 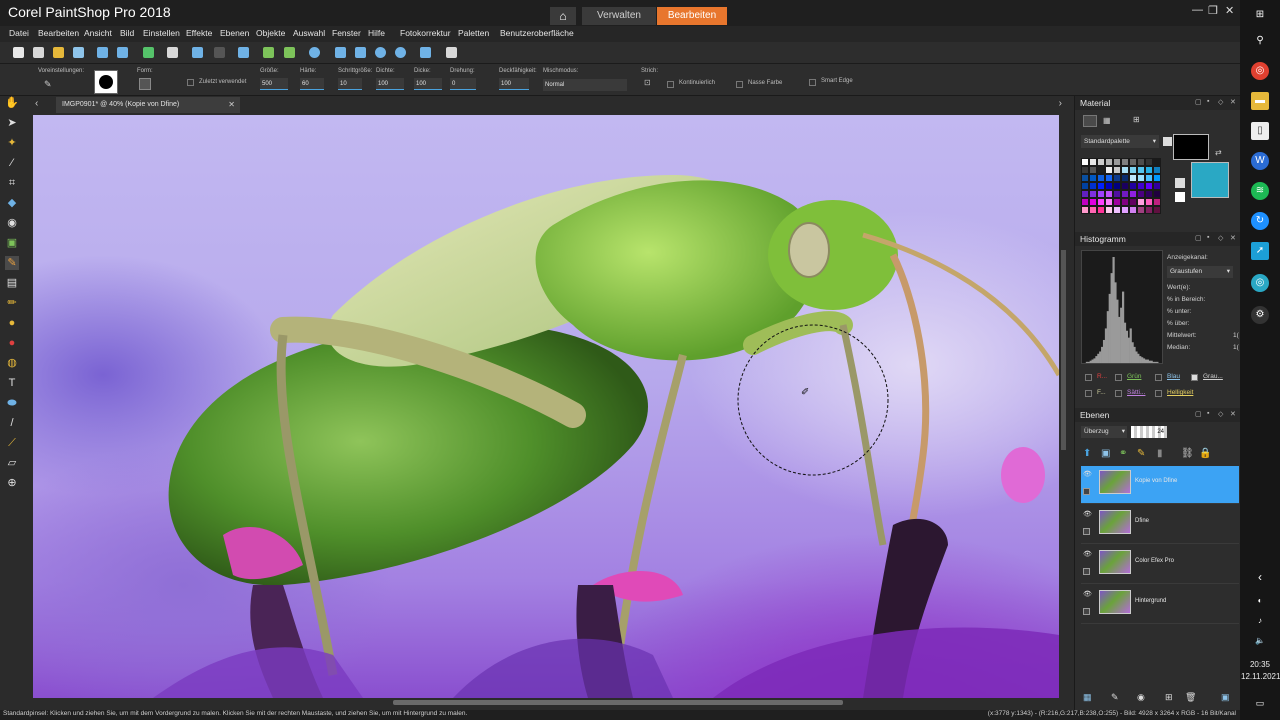 What do you see at coordinates (360, 52) in the screenshot?
I see `actual-size-icon` at bounding box center [360, 52].